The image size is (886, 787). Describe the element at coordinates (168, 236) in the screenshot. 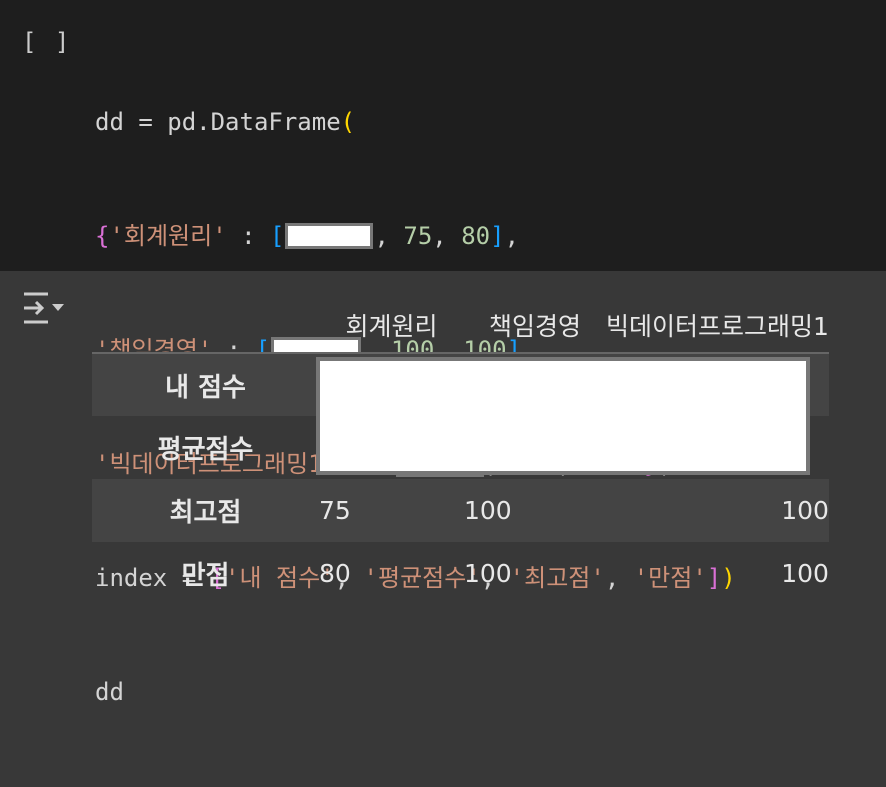

I see `code-string: '회계원리'` at that location.